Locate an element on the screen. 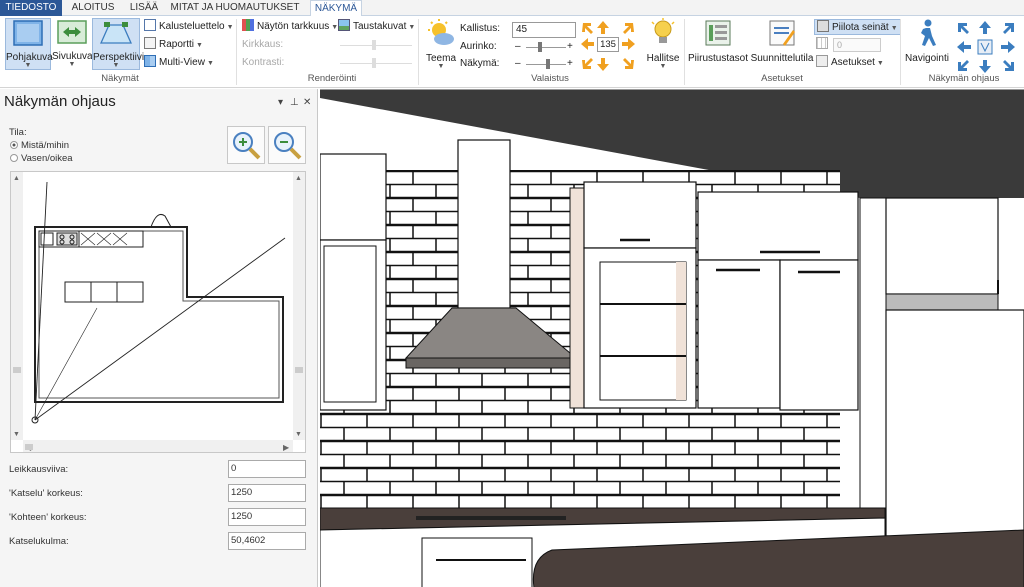 The height and width of the screenshot is (587, 1024). view-decrease-button: – is located at coordinates (518, 64).